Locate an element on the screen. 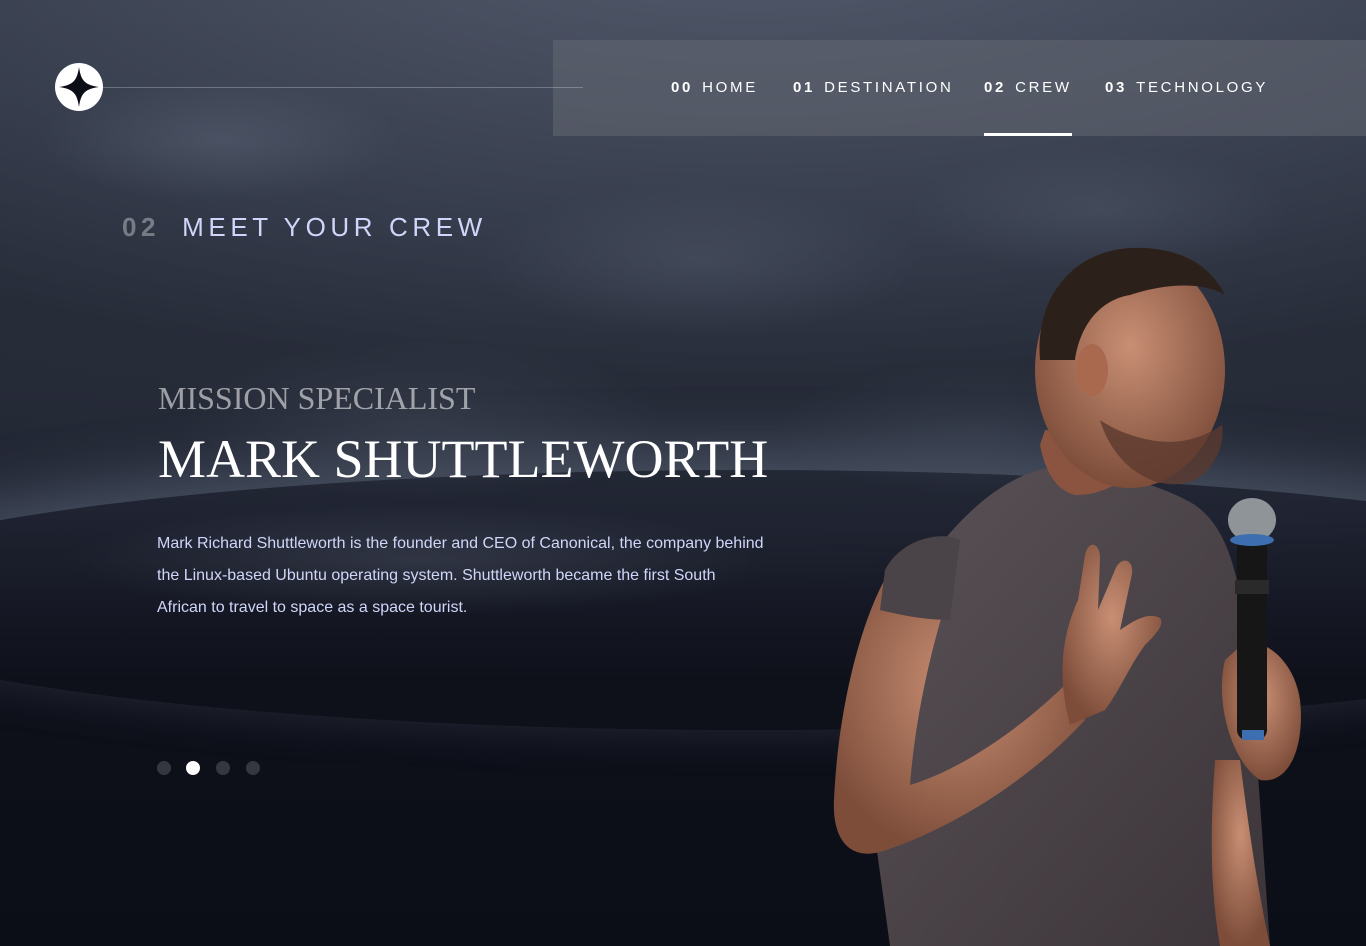 Image resolution: width=1366 pixels, height=946 pixels. logo-home-link is located at coordinates (79, 87).